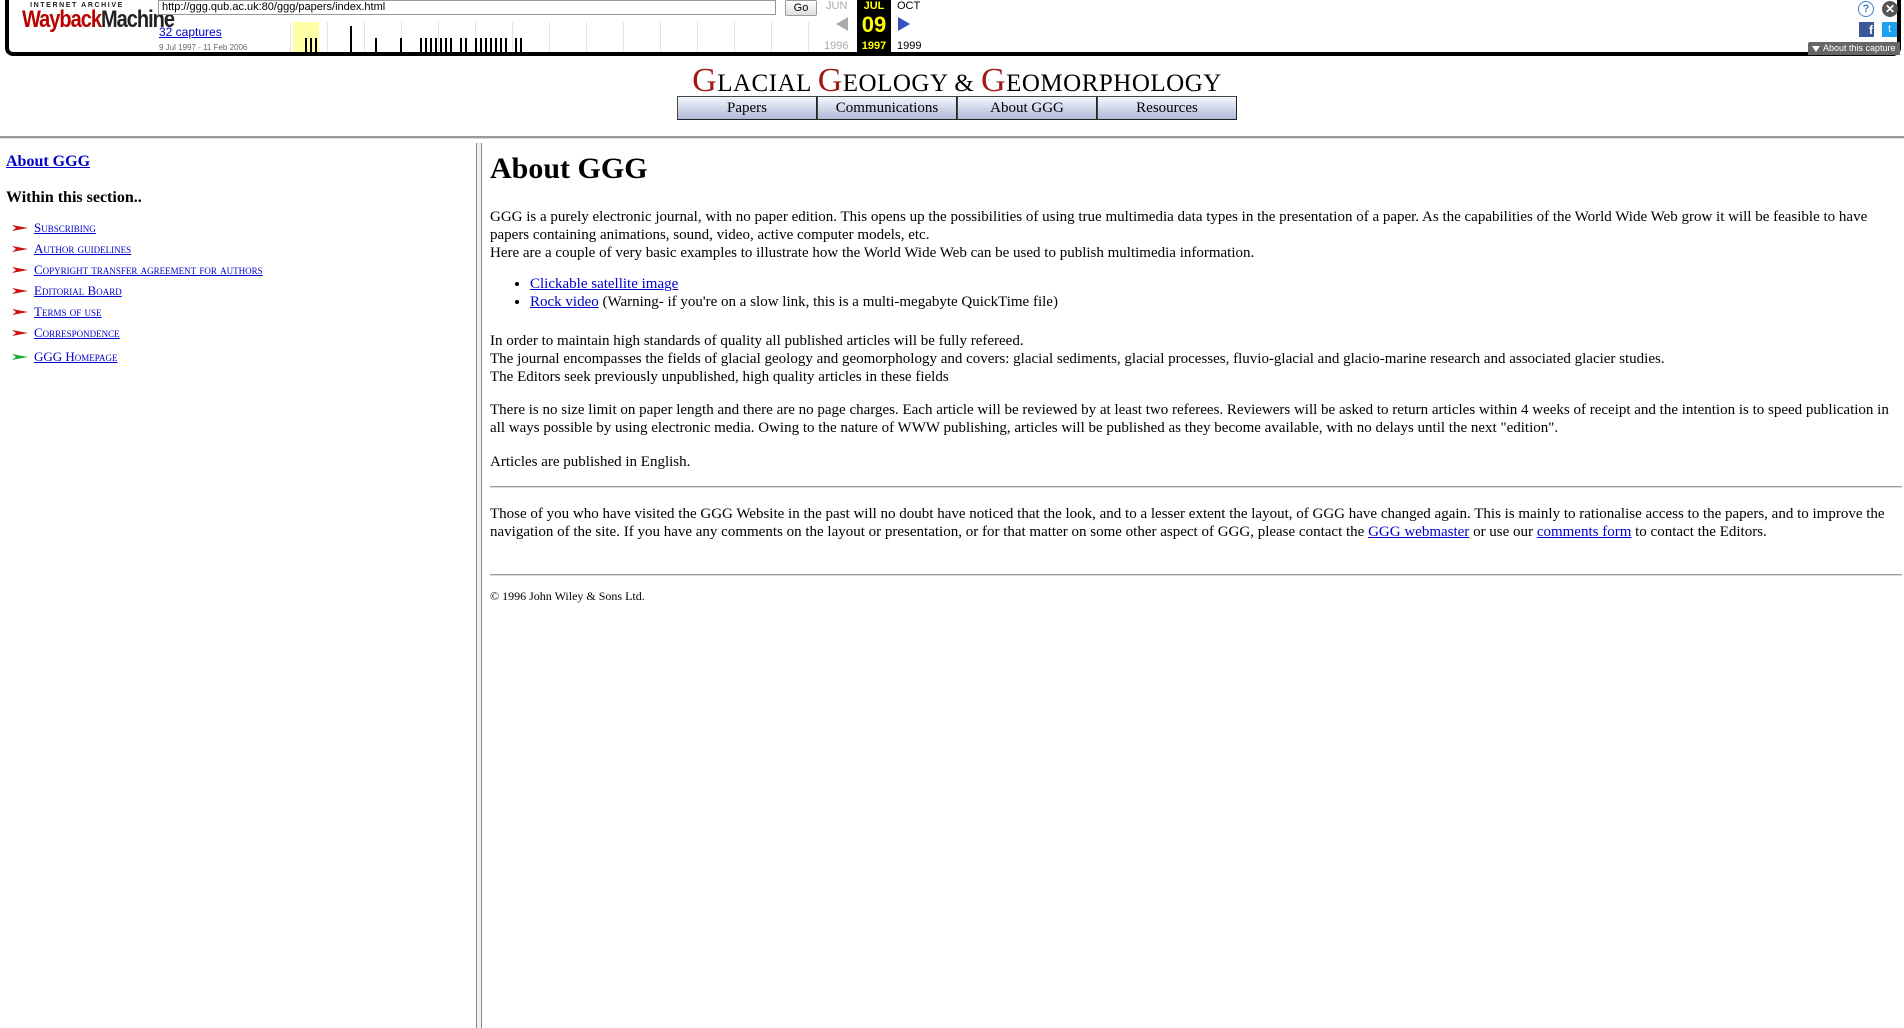 The width and height of the screenshot is (1904, 1028). What do you see at coordinates (203, 47) in the screenshot?
I see `wayback-date-range: 9 Jul 1997 - 11 Feb 2006` at bounding box center [203, 47].